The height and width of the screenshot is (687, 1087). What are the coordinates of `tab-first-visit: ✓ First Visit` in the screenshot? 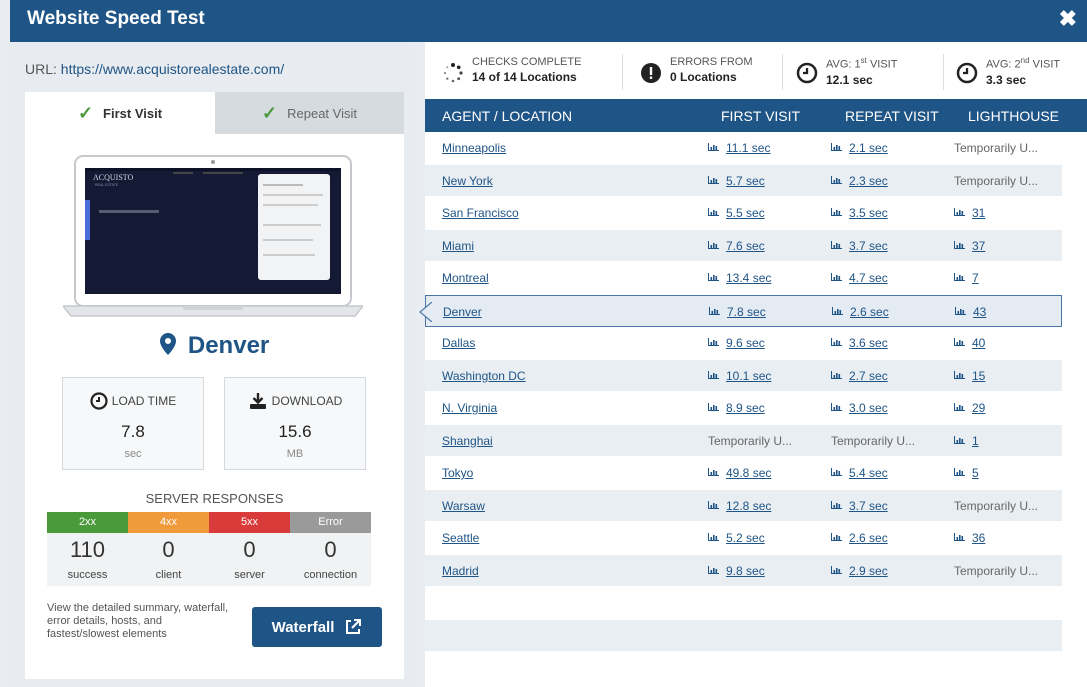 It's located at (120, 113).